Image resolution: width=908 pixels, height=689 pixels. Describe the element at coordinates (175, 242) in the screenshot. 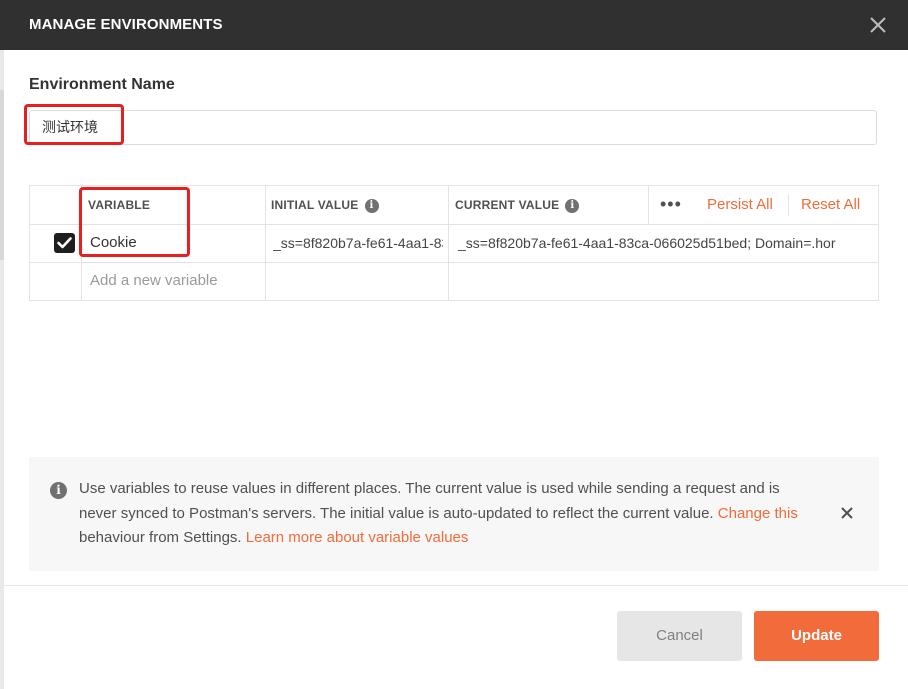

I see `variable-name-cell: Cookie` at that location.